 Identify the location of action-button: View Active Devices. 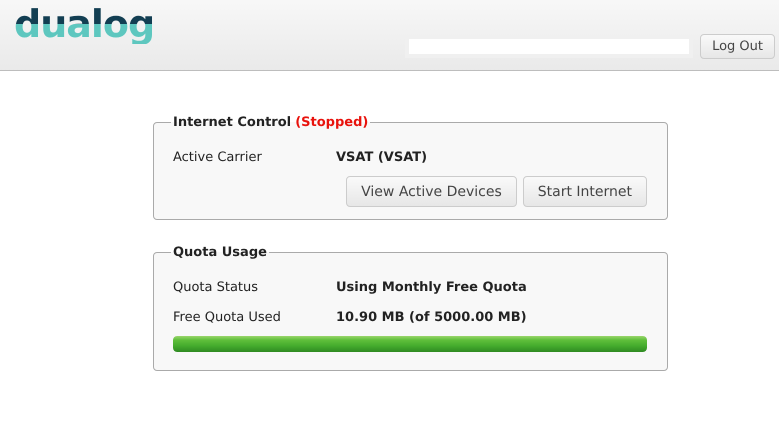
(431, 191).